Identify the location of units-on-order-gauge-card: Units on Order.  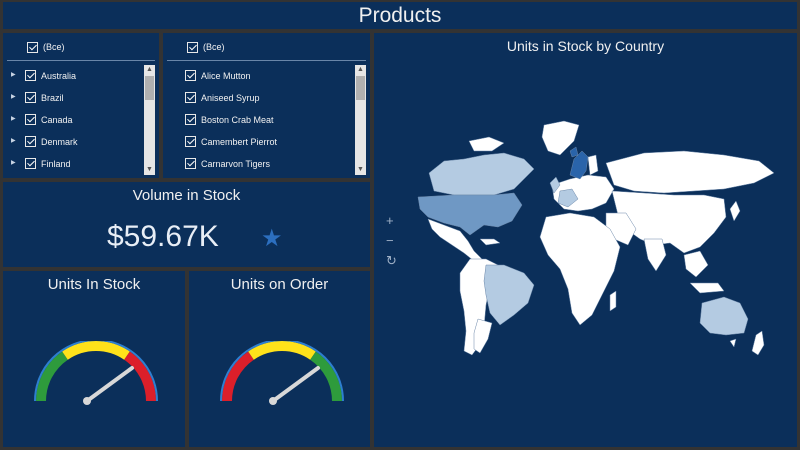
(279, 359).